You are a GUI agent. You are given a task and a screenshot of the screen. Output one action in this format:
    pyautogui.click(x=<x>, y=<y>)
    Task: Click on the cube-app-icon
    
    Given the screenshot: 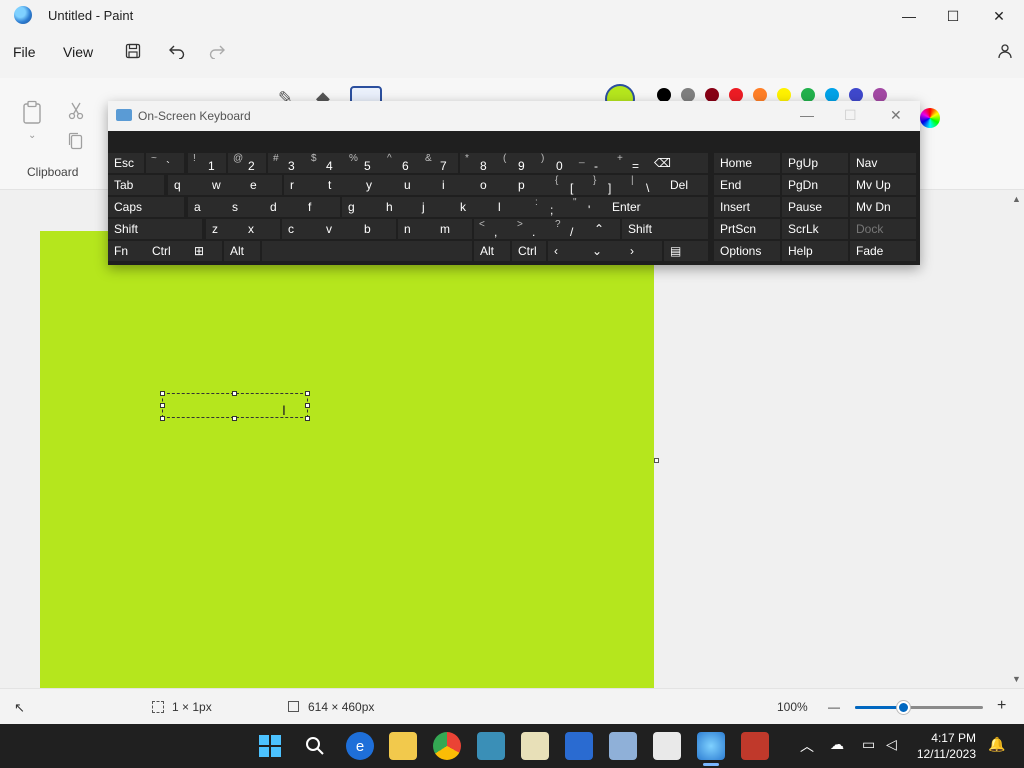 What is the action you would take?
    pyautogui.click(x=579, y=746)
    